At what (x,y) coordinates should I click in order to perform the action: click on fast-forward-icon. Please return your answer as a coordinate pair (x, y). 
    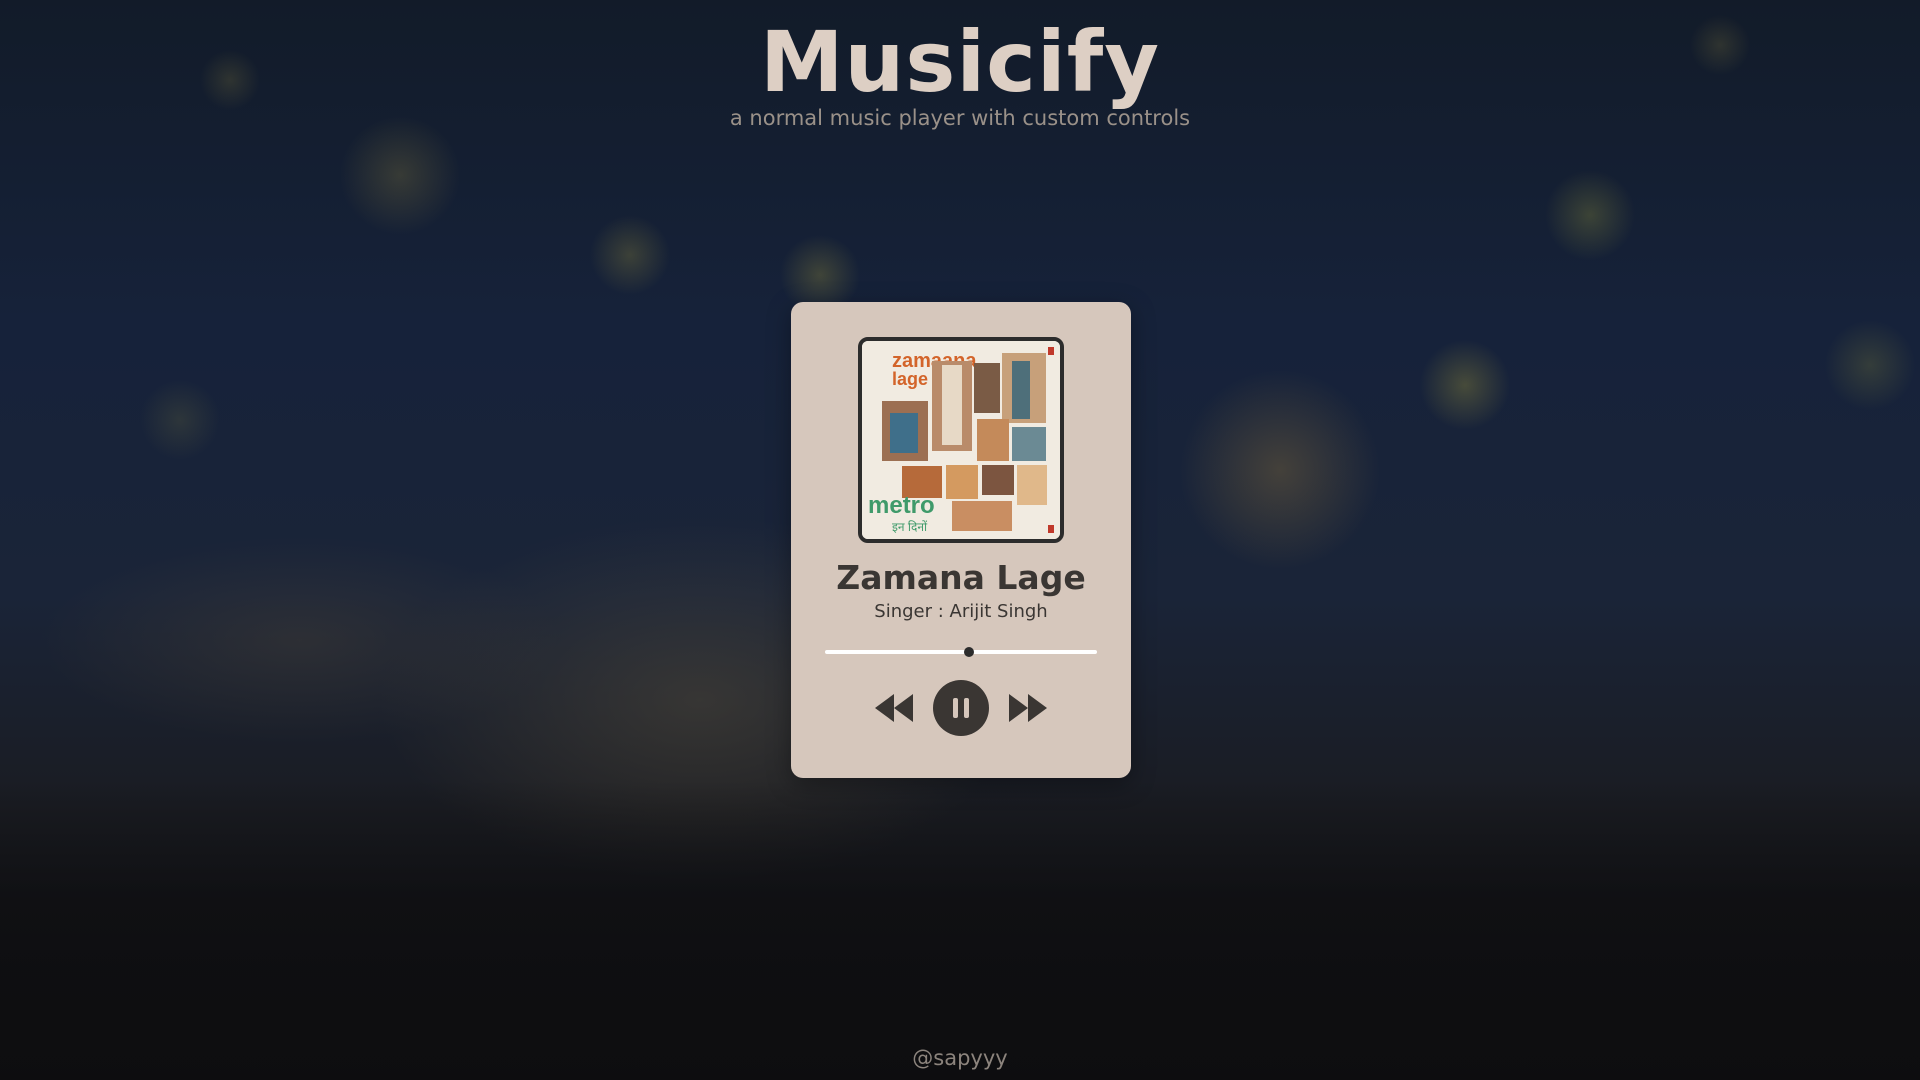
    Looking at the image, I should click on (1028, 708).